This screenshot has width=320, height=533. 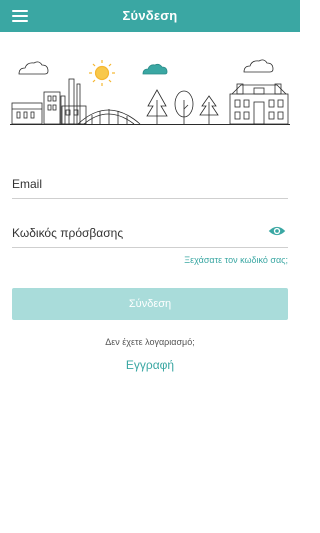 I want to click on app-bar: Σύνδεση, so click(x=150, y=16).